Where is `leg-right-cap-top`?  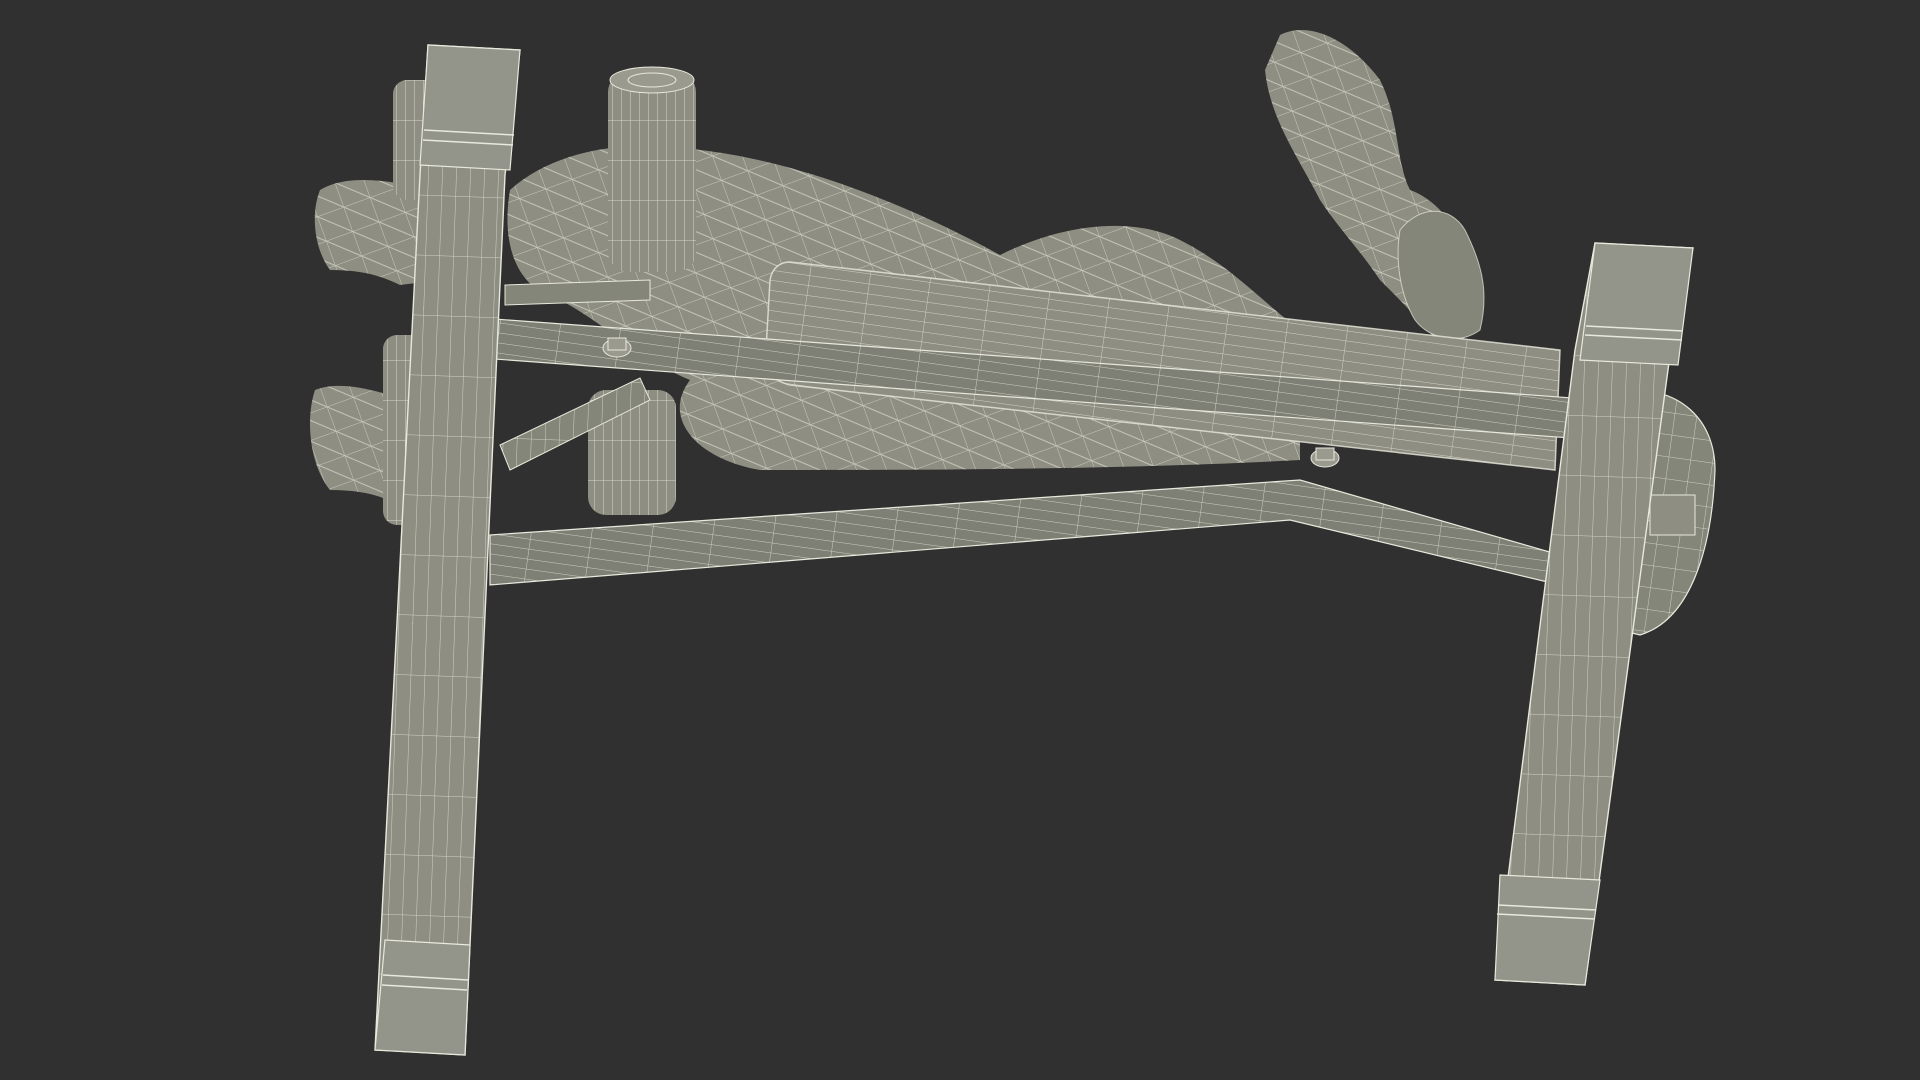
leg-right-cap-top is located at coordinates (1636, 304).